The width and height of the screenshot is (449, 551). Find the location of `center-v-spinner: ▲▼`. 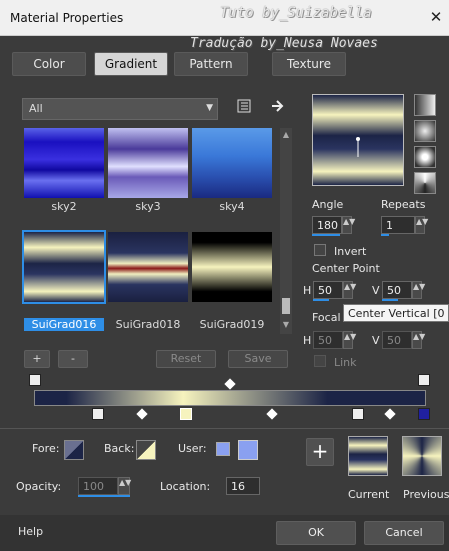

center-v-spinner: ▲▼ is located at coordinates (418, 290).